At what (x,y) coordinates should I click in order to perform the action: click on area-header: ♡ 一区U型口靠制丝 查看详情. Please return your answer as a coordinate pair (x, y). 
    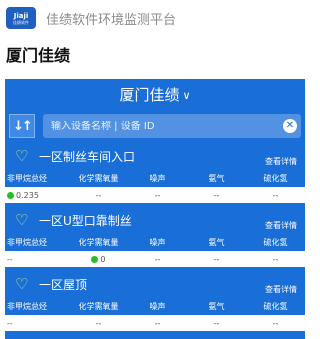
    Looking at the image, I should click on (155, 220).